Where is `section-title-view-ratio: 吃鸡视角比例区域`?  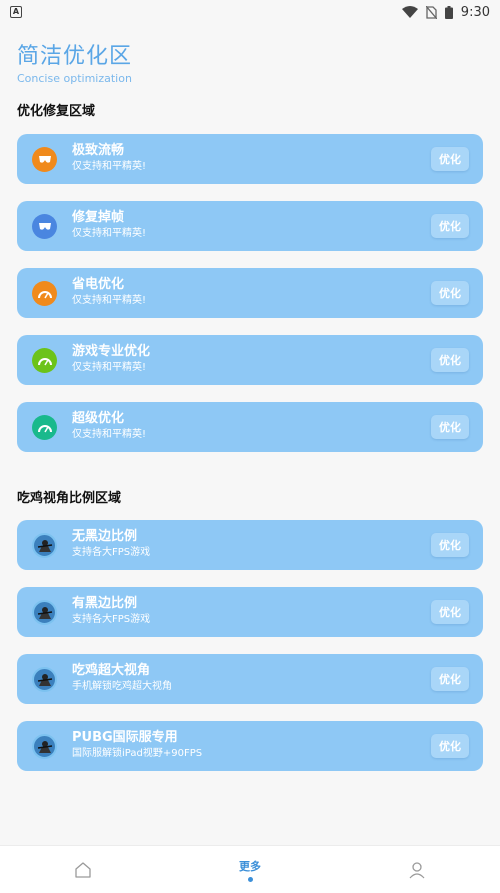
section-title-view-ratio: 吃鸡视角比例区域 is located at coordinates (69, 498).